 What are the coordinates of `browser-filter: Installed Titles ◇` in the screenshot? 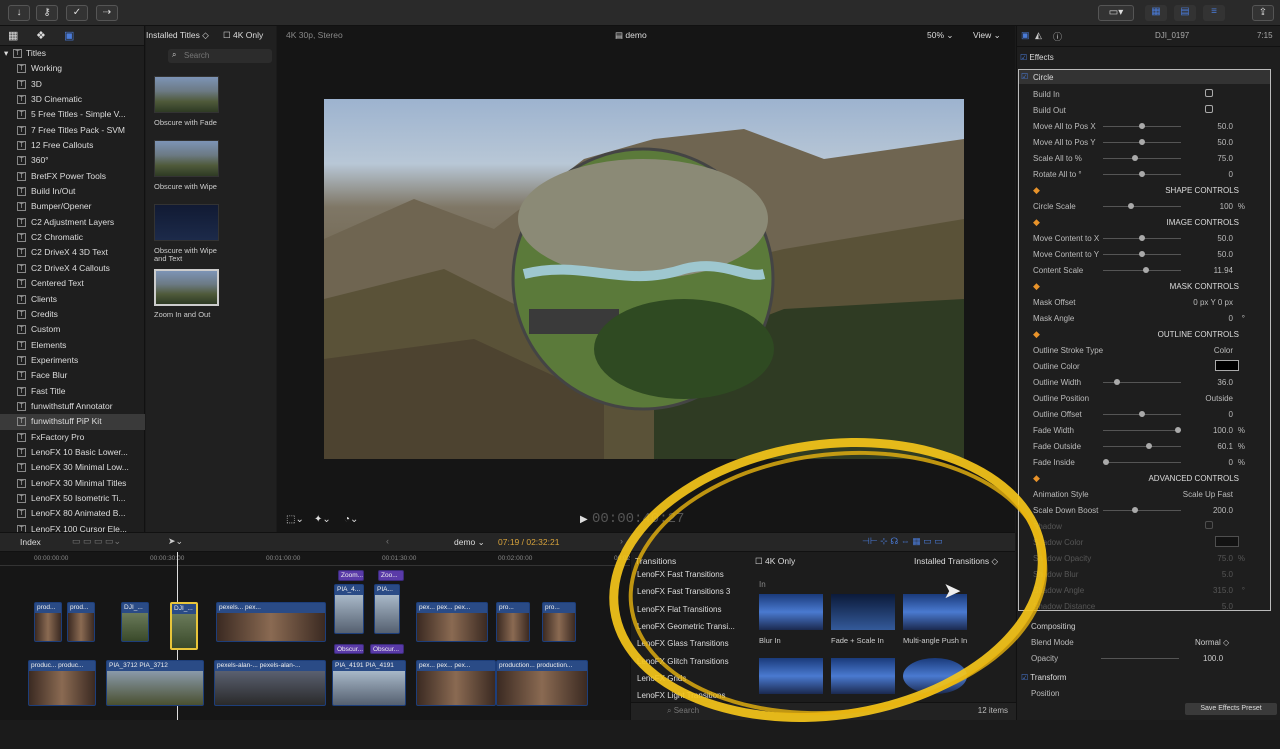 It's located at (182, 35).